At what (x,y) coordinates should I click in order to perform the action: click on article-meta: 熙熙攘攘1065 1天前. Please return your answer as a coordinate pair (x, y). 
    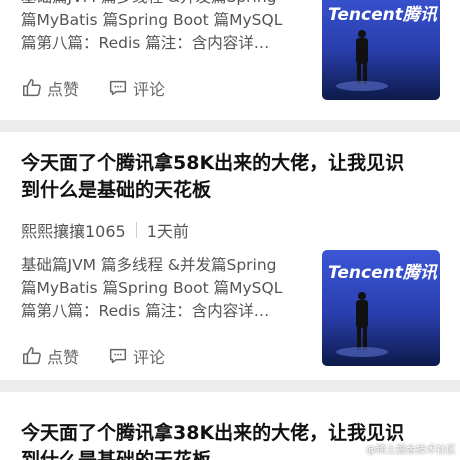
    Looking at the image, I should click on (105, 230).